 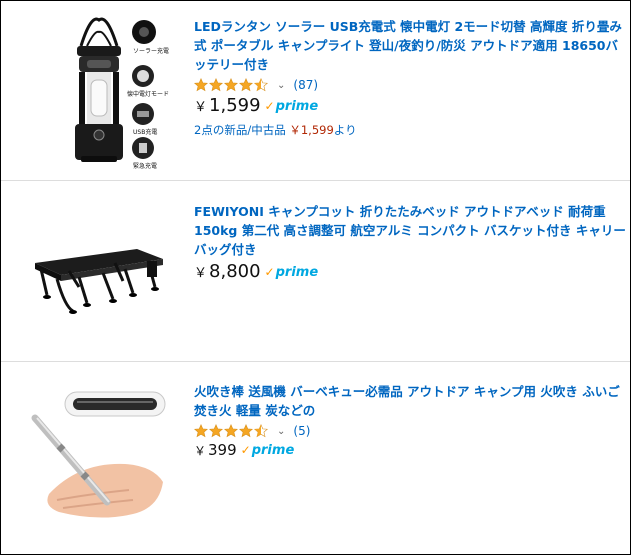 What do you see at coordinates (235, 271) in the screenshot?
I see `price-amount: 8,800` at bounding box center [235, 271].